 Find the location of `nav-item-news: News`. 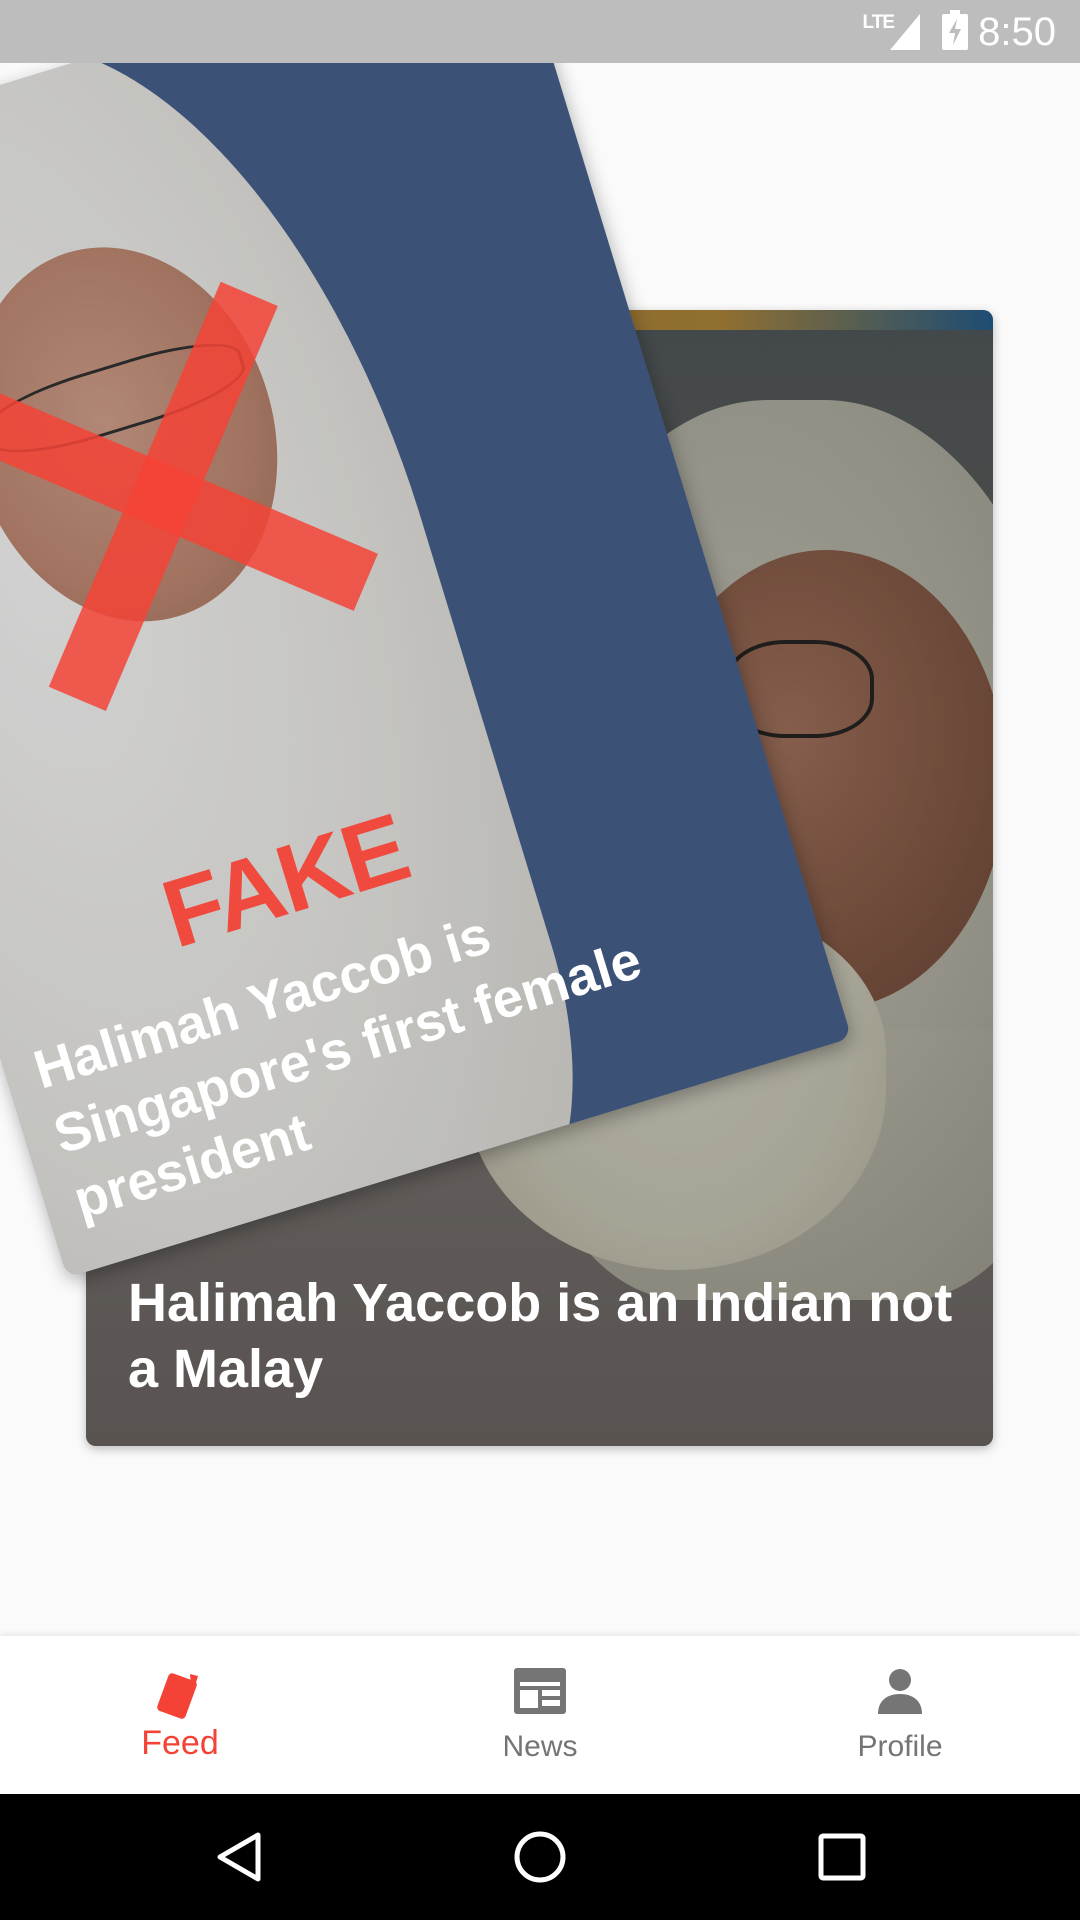

nav-item-news: News is located at coordinates (540, 1715).